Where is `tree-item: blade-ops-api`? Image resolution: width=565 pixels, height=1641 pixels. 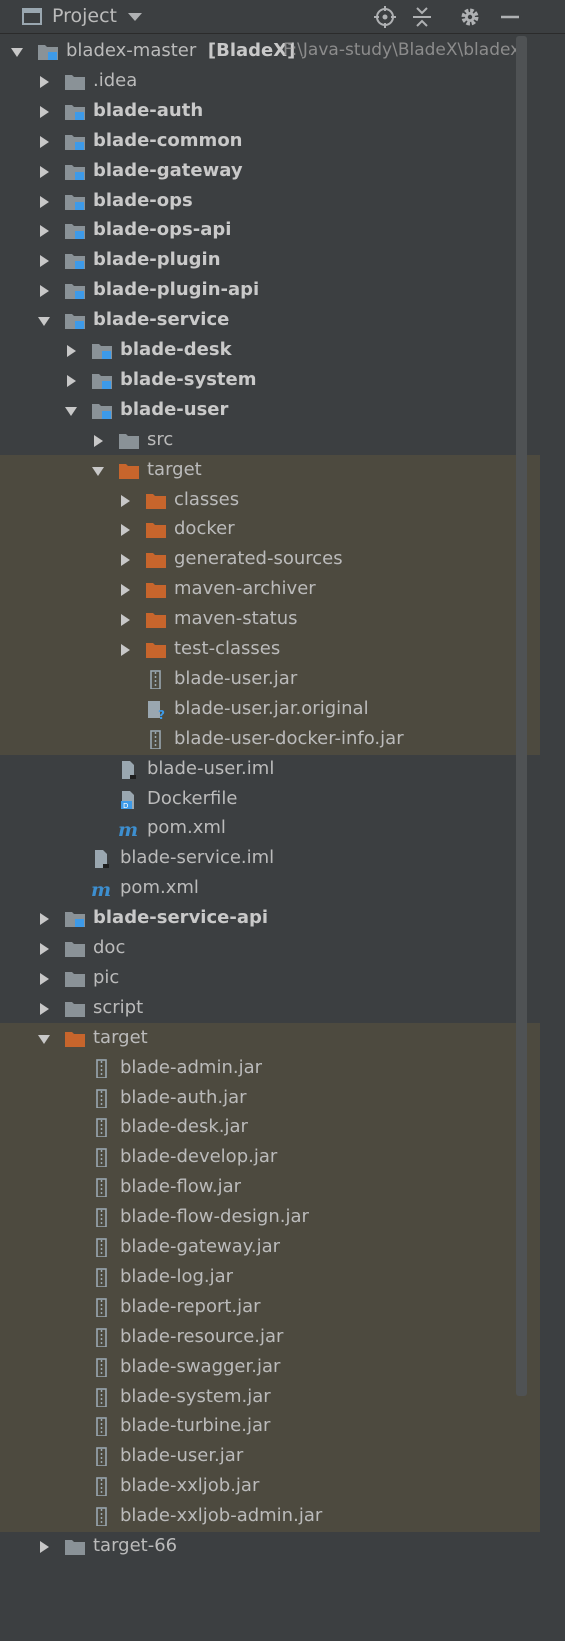 tree-item: blade-ops-api is located at coordinates (270, 230).